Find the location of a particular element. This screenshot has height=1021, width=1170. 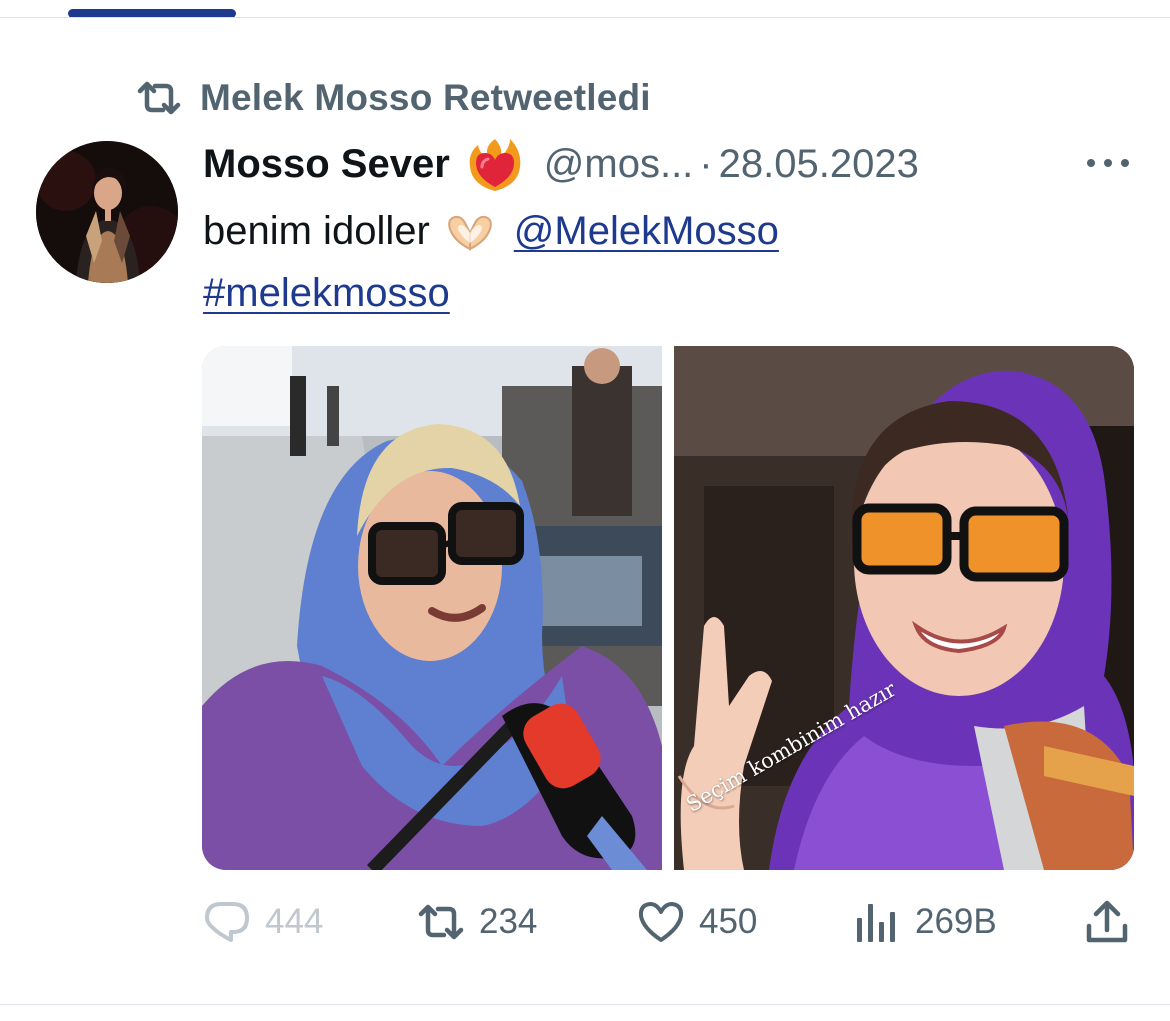

heart-on-fire-emoji-icon is located at coordinates (495, 165).